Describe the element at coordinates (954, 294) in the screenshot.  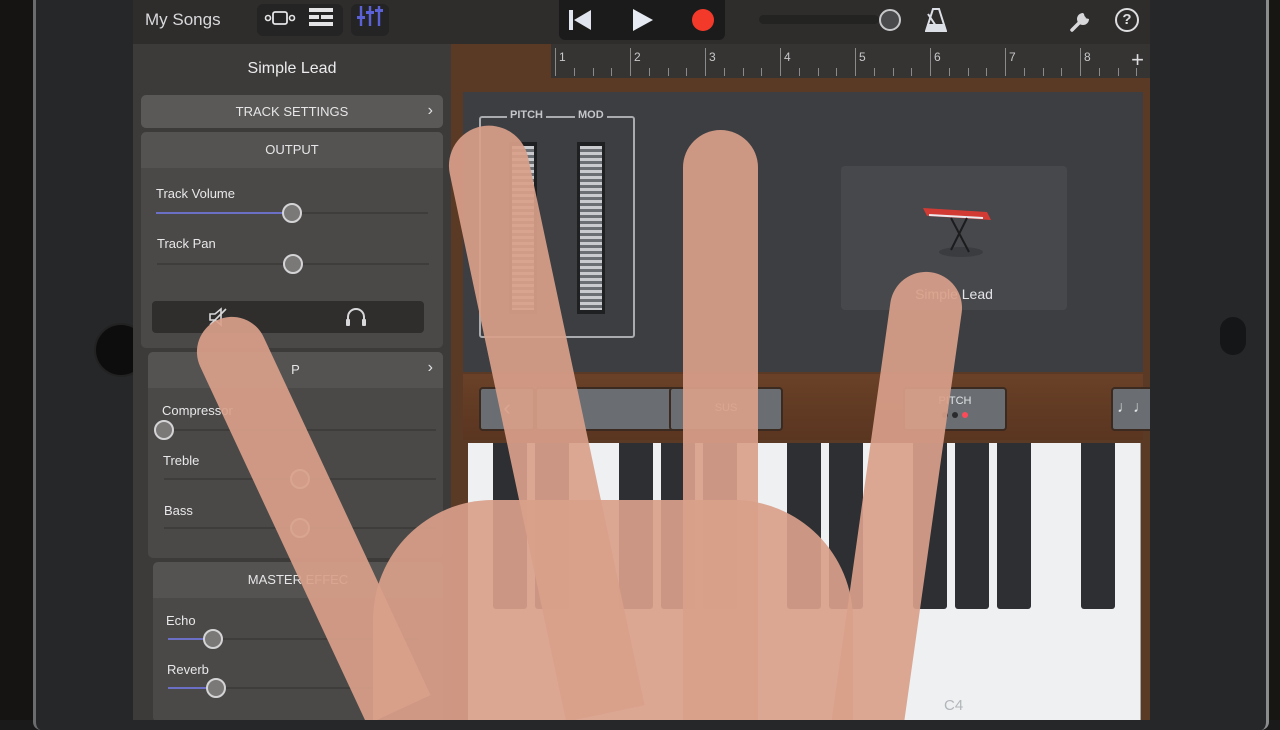
I see `preset-name: Simple Lead` at that location.